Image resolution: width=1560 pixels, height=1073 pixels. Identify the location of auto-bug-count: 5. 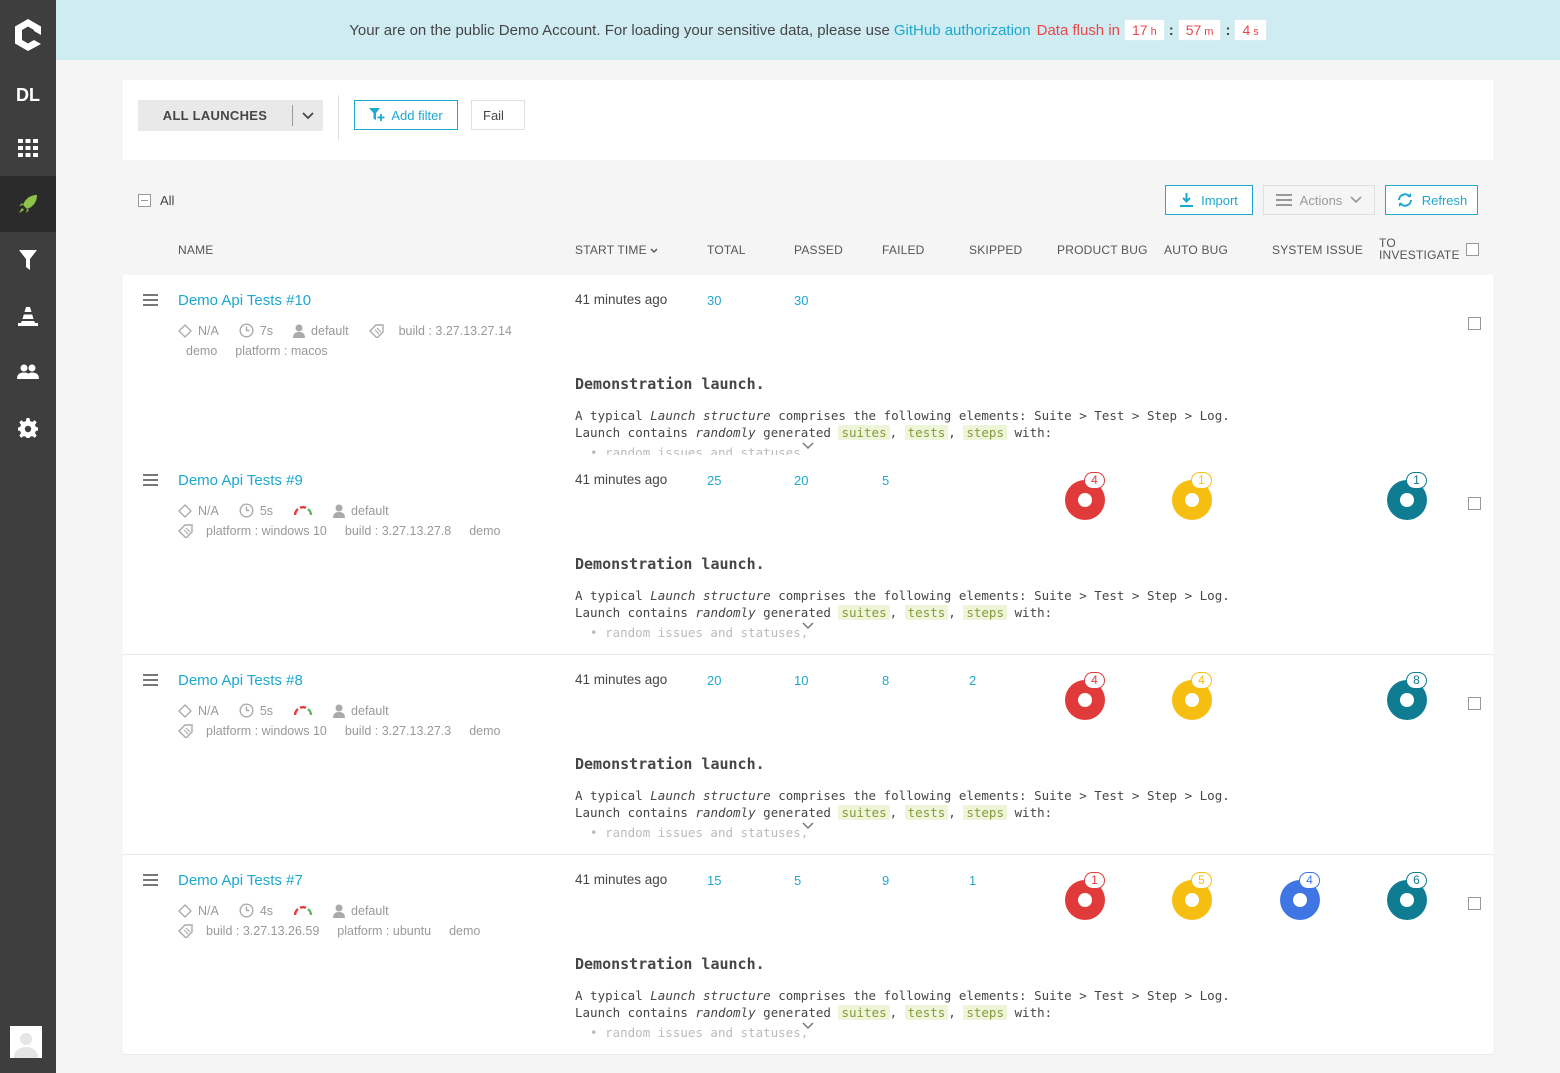
(1201, 880).